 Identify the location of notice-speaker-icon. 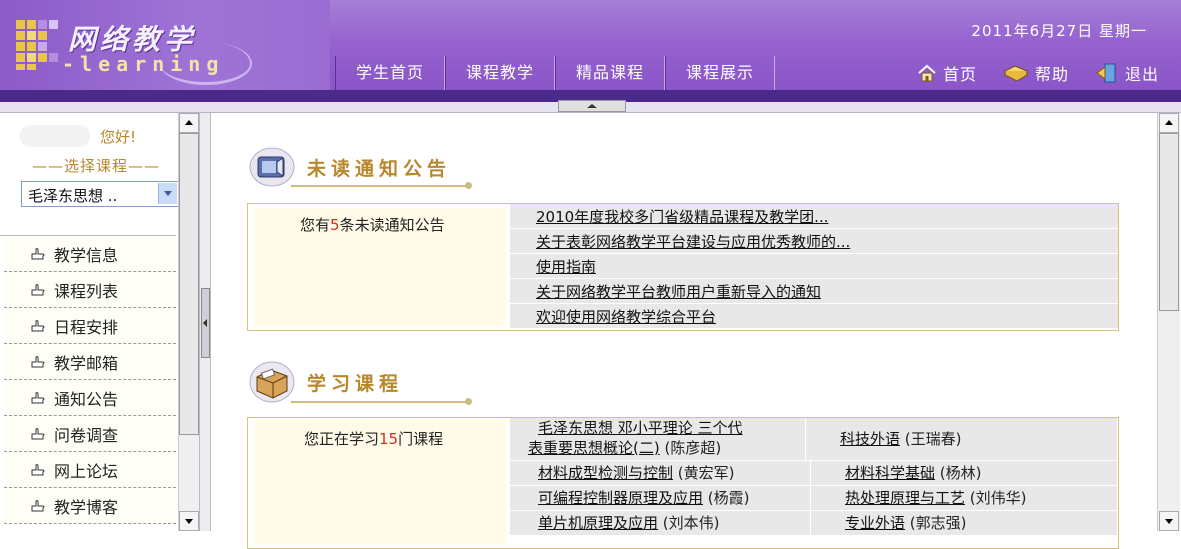
(272, 167).